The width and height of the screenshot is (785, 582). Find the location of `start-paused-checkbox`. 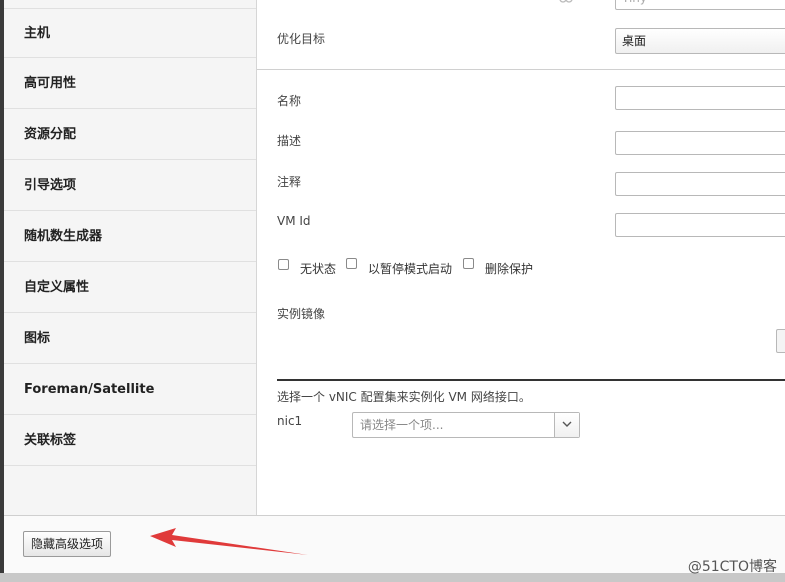

start-paused-checkbox is located at coordinates (351, 263).